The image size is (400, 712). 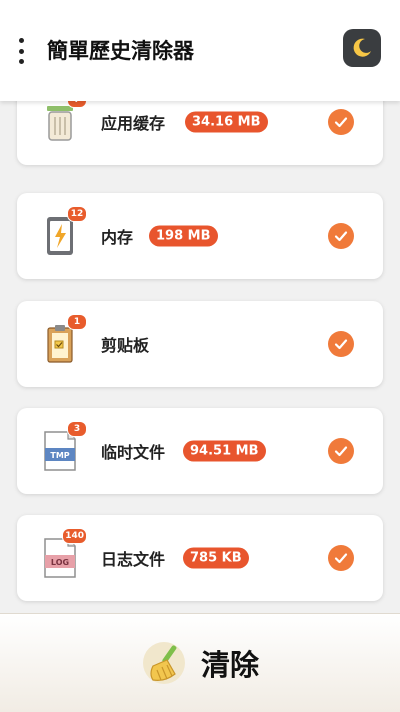 I want to click on list-item-log-files: LOG 140 日志文件 785 KB, so click(x=200, y=558).